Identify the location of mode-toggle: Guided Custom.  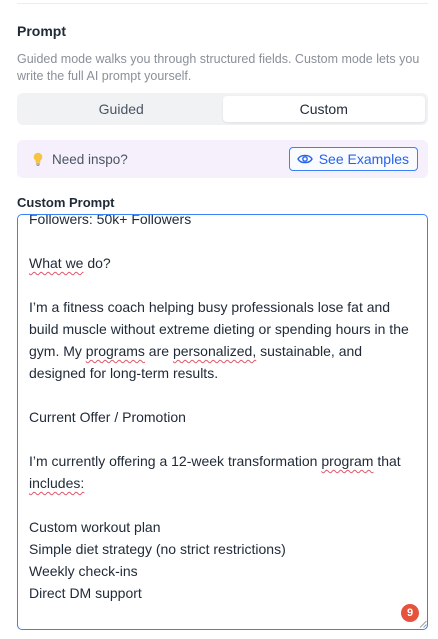
(222, 109).